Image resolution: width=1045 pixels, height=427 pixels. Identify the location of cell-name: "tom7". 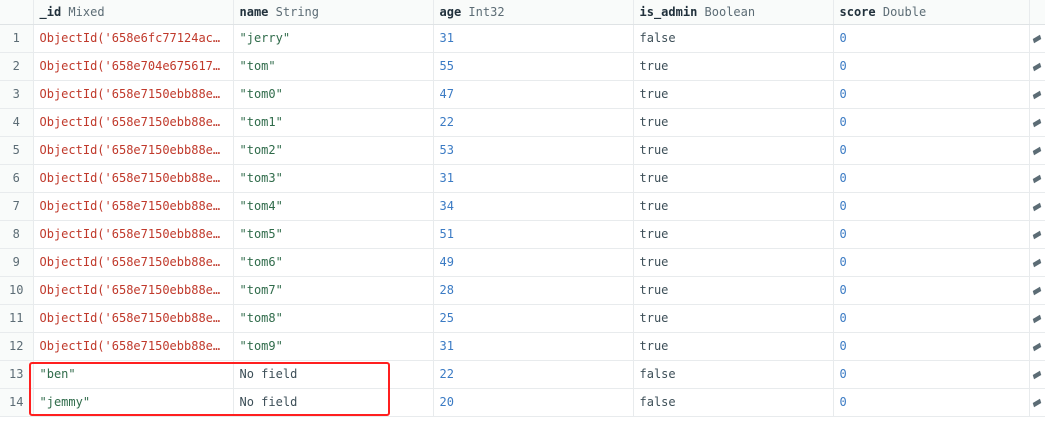
(333, 290).